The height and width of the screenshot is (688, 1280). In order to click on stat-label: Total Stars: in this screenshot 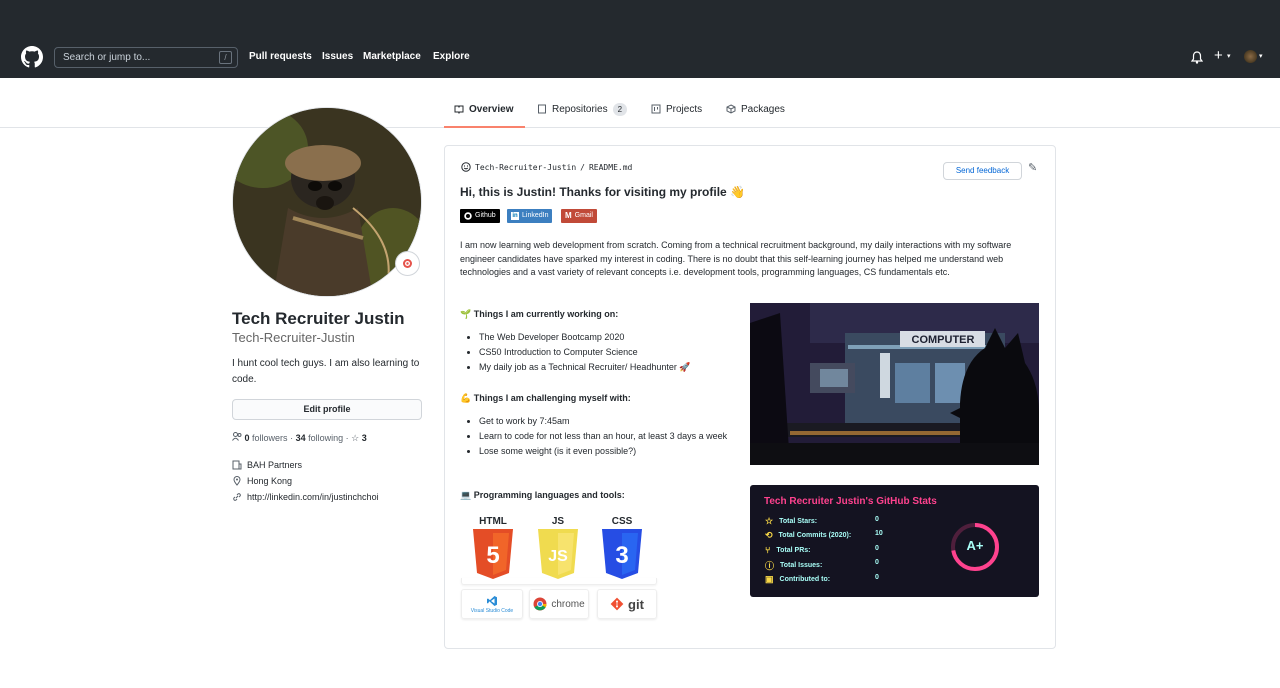, I will do `click(798, 521)`.